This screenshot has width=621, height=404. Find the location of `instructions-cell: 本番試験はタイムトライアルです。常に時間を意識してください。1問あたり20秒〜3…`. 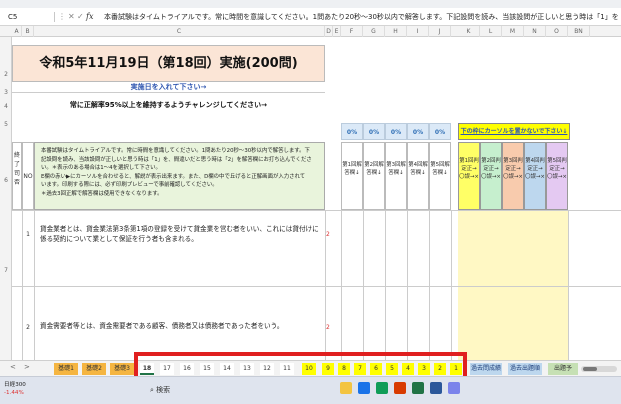

instructions-cell: 本番試験はタイムトライアルです。常に時間を意識してください。1問あたり20秒〜3… is located at coordinates (179, 176).